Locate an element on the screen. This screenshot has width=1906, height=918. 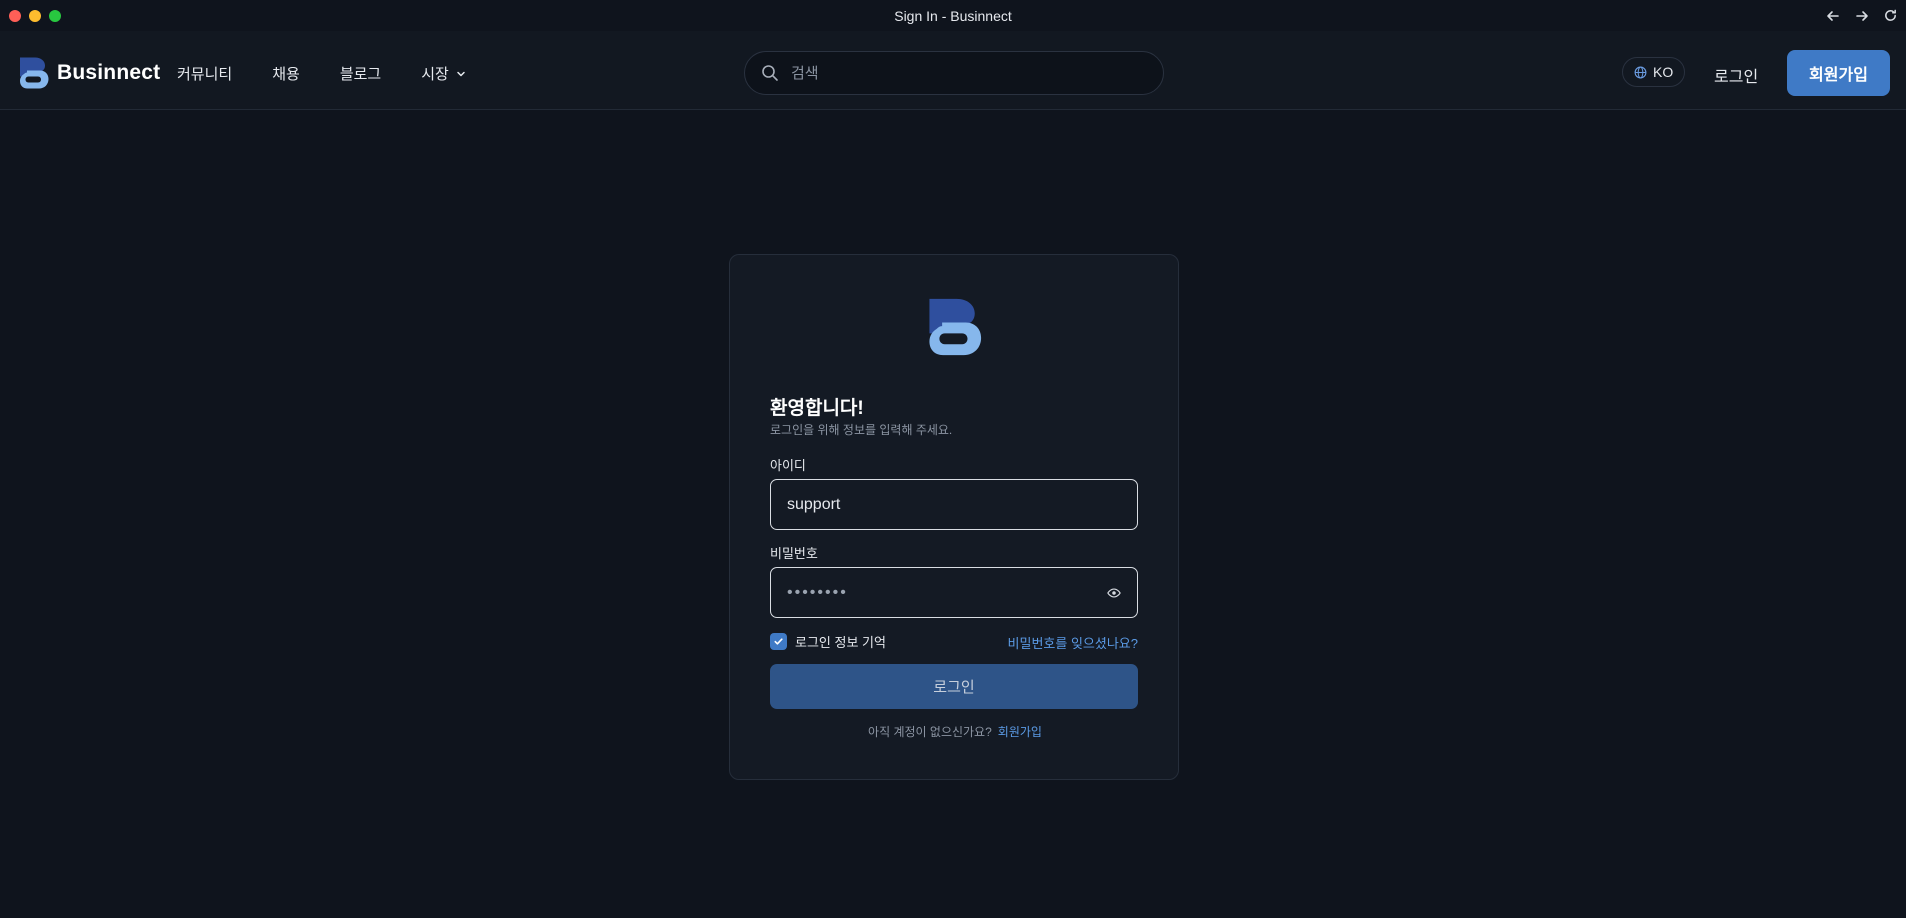
minimize-window-button is located at coordinates (35, 16).